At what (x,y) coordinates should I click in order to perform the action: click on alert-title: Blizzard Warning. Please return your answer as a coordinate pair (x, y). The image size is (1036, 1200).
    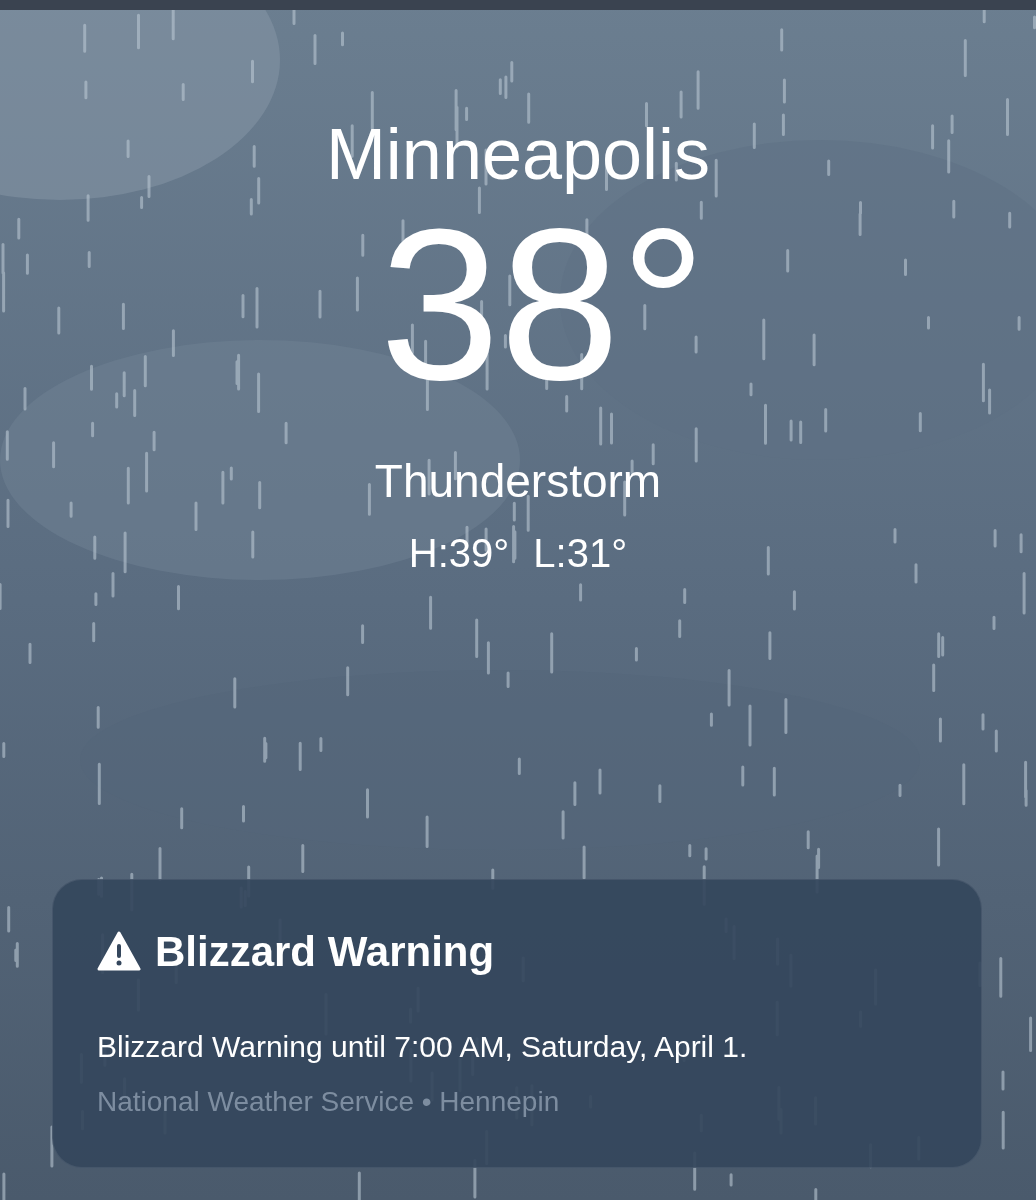
    Looking at the image, I should click on (325, 951).